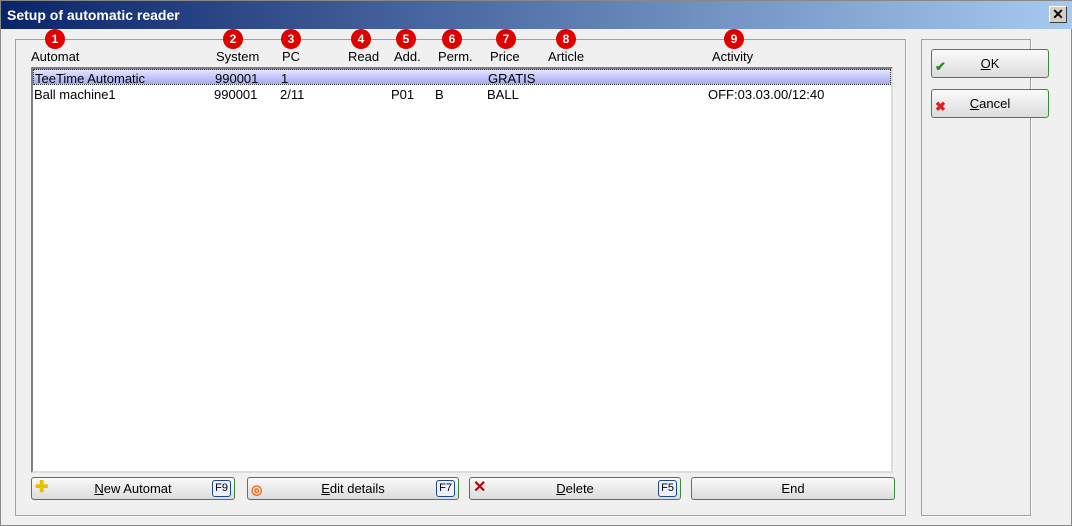  What do you see at coordinates (75, 94) in the screenshot?
I see `cell-automat: Ball machine1` at bounding box center [75, 94].